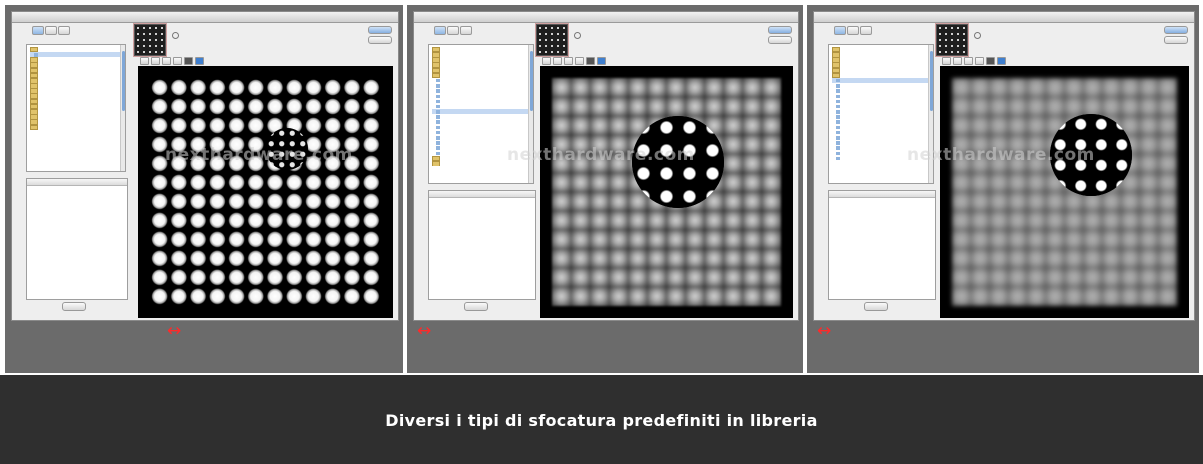 This screenshot has height=464, width=1203. I want to click on tree-scrollbar, so click(122, 108).